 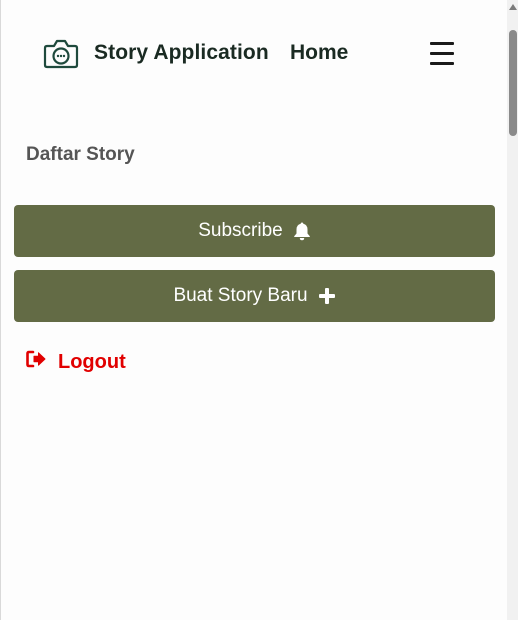 What do you see at coordinates (181, 52) in the screenshot?
I see `brand-title: Story Application` at bounding box center [181, 52].